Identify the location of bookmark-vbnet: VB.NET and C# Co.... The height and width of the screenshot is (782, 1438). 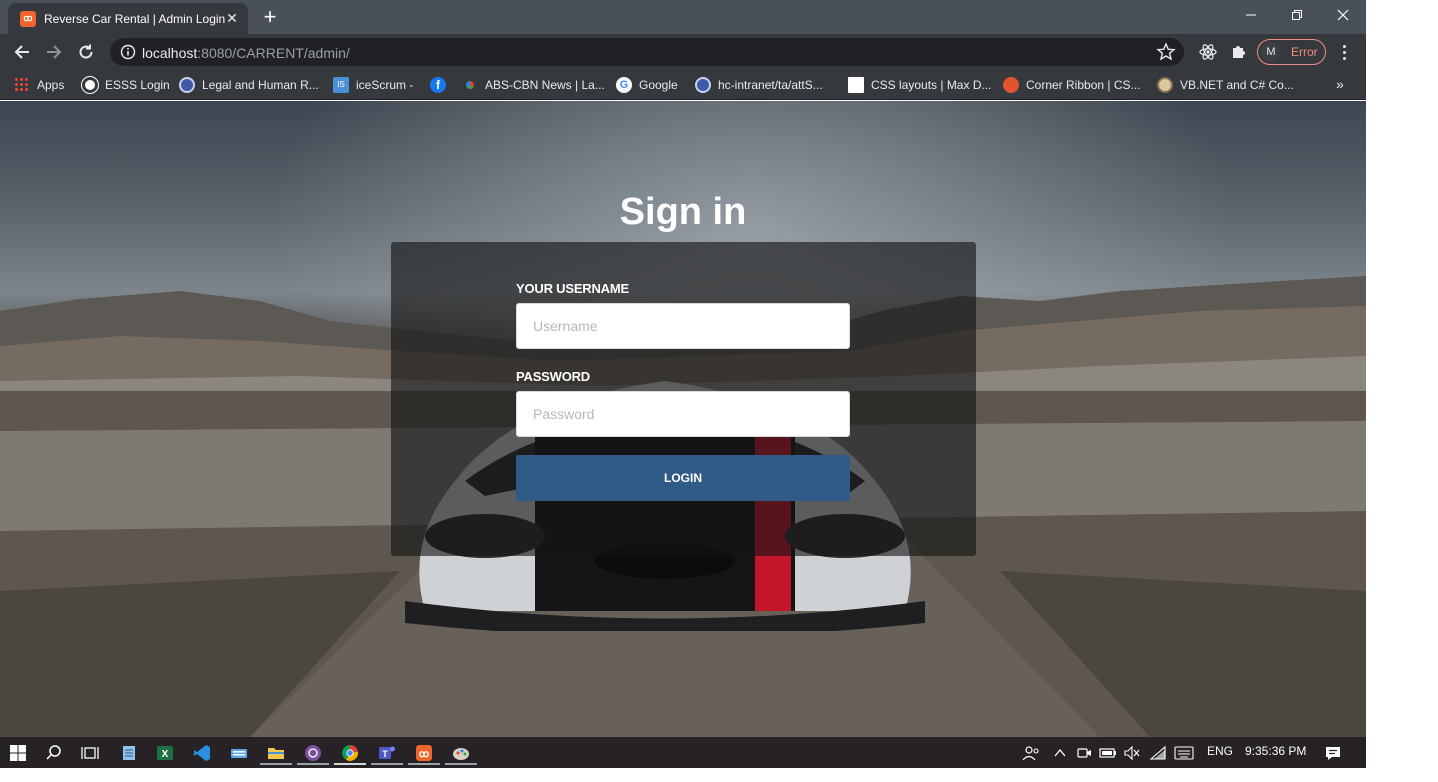
(1225, 85).